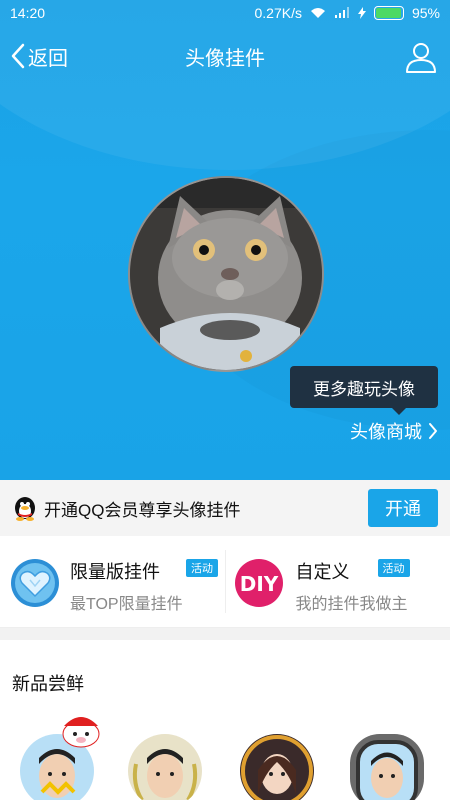 This screenshot has width=450, height=800. Describe the element at coordinates (341, 12) in the screenshot. I see `signal-icon` at that location.